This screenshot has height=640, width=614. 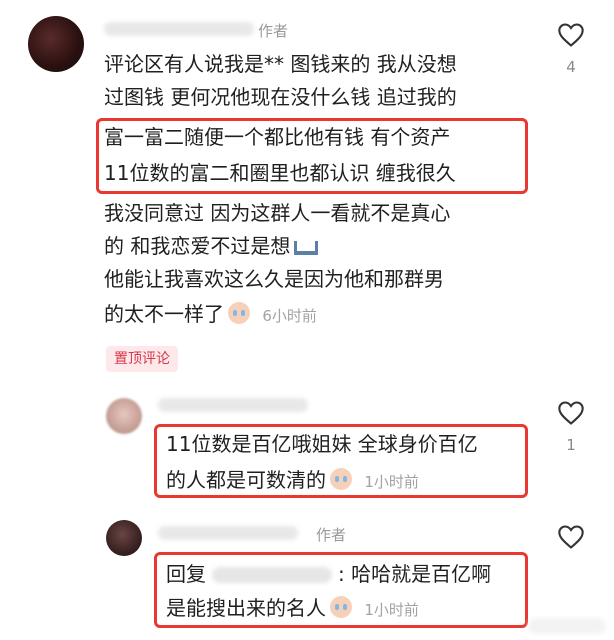 I want to click on comment-line-text: 的太不一样了, so click(x=164, y=314).